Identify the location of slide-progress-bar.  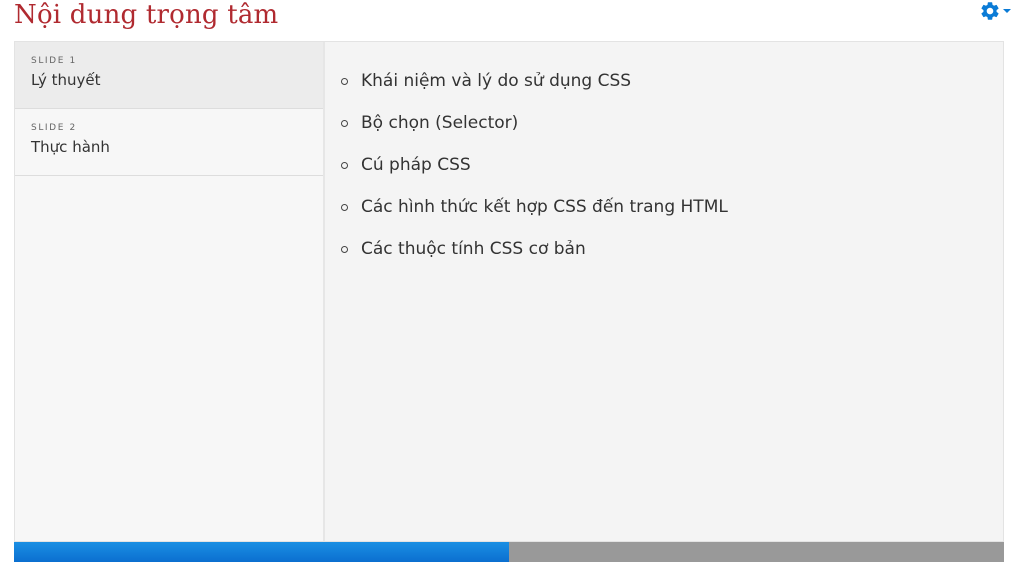
(509, 552).